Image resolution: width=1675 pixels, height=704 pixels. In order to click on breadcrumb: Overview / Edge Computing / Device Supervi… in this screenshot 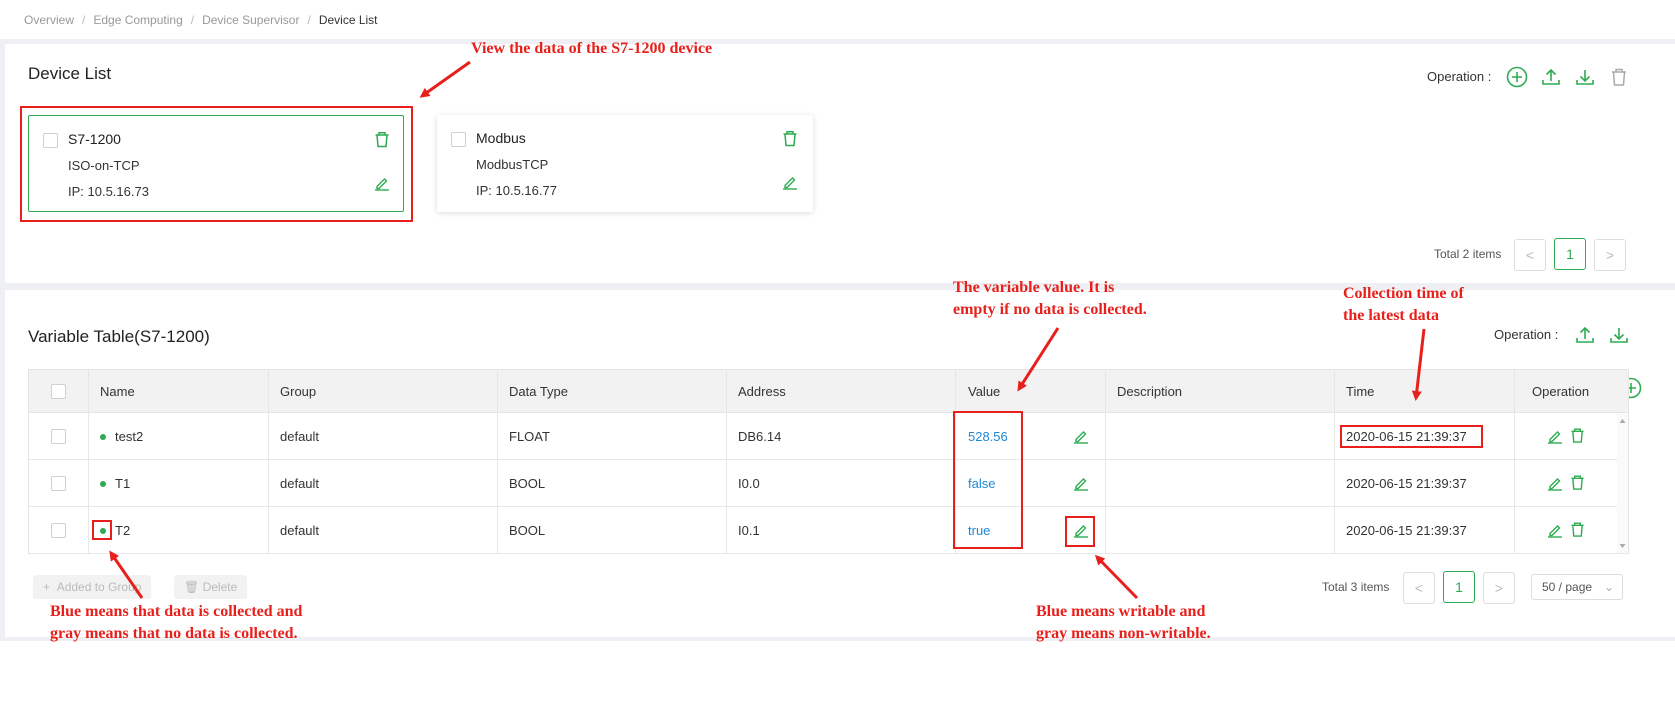, I will do `click(201, 20)`.